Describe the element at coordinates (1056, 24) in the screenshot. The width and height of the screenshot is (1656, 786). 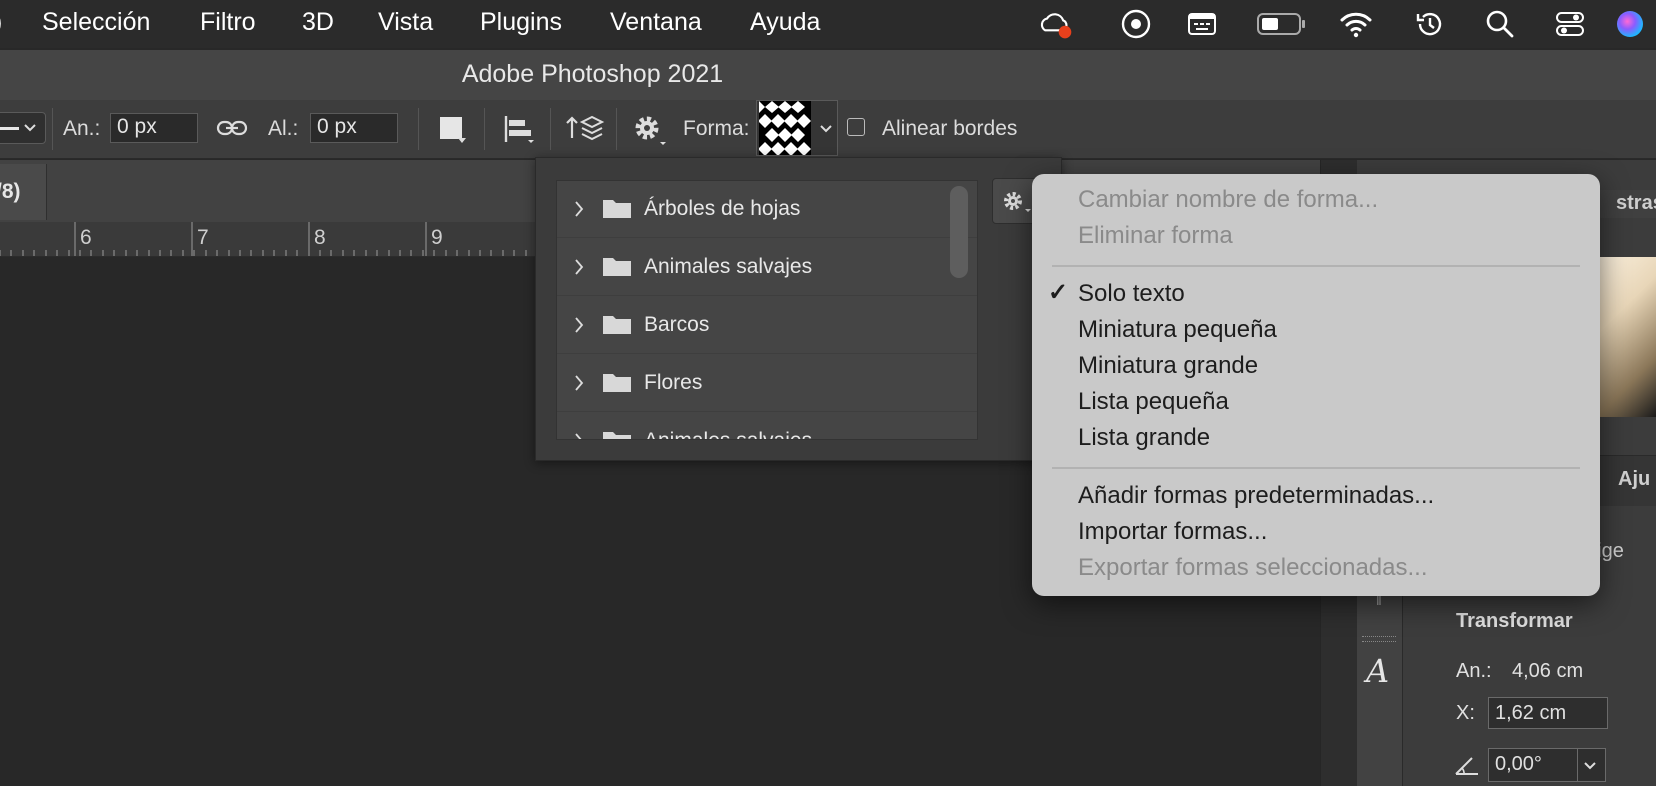
I see `creative-cloud-icon` at that location.